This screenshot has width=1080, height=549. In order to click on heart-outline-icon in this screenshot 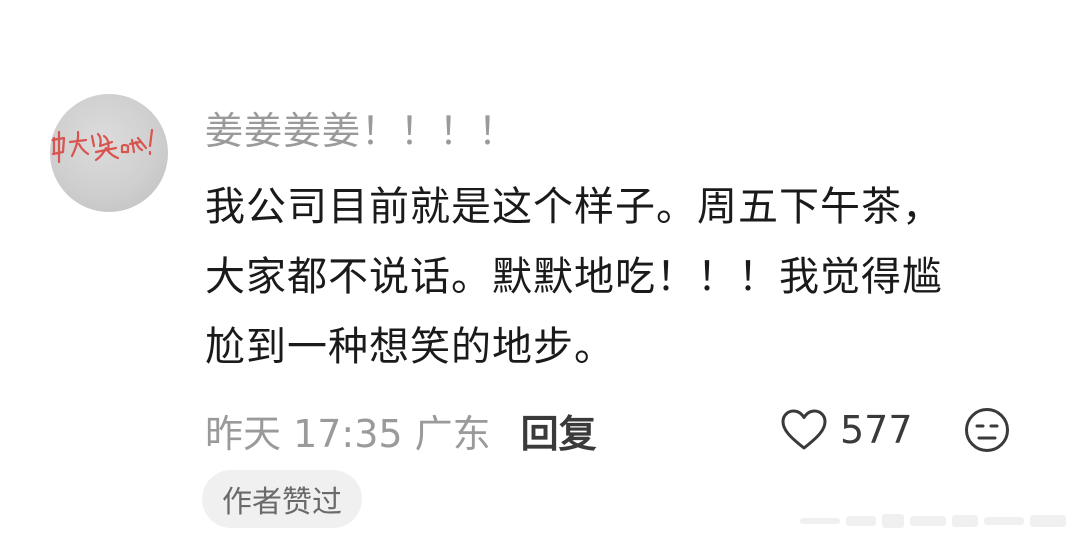, I will do `click(804, 429)`.